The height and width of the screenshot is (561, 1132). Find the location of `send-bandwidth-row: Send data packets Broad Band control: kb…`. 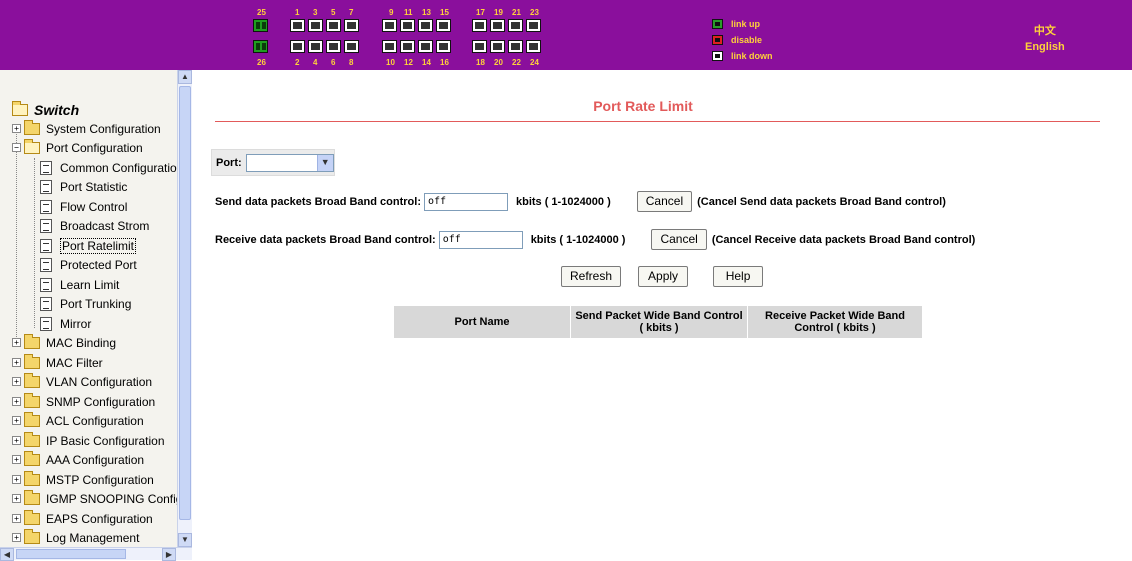

send-bandwidth-row: Send data packets Broad Band control: kb… is located at coordinates (580, 201).